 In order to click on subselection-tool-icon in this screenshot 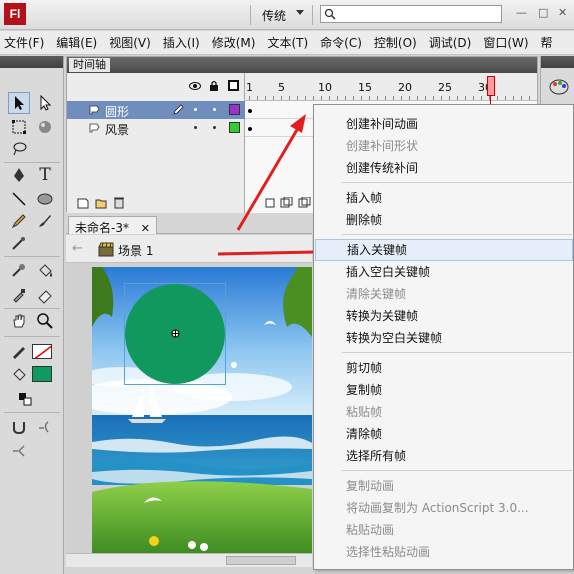, I will do `click(45, 103)`.